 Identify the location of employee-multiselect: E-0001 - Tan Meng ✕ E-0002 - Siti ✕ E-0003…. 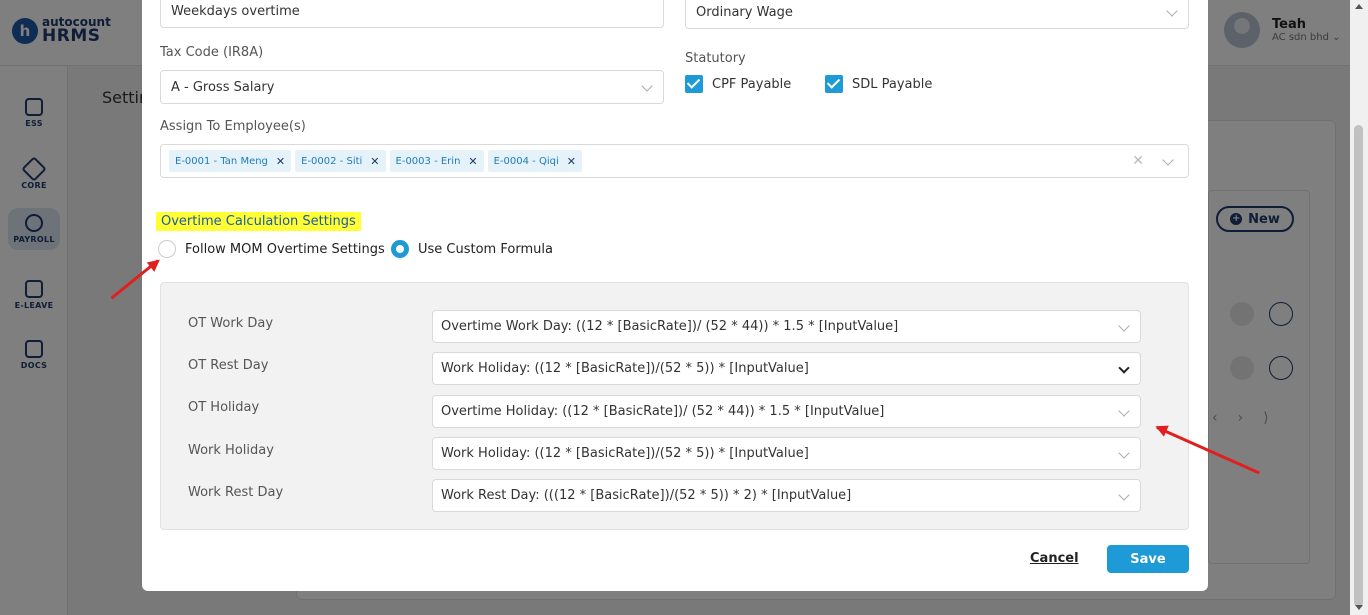
(674, 161).